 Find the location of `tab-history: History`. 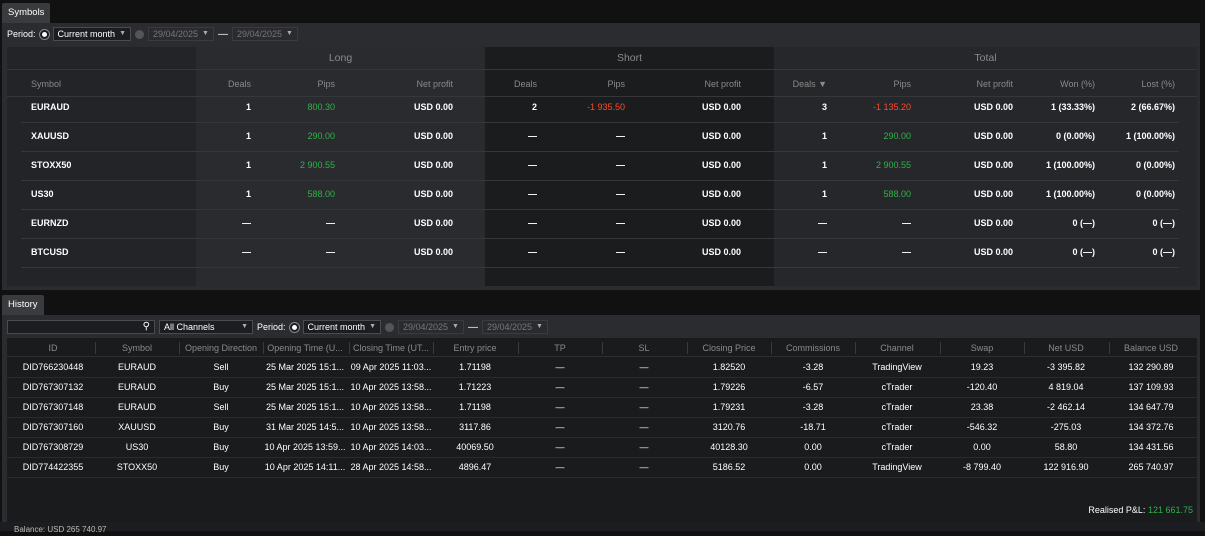

tab-history: History is located at coordinates (23, 305).